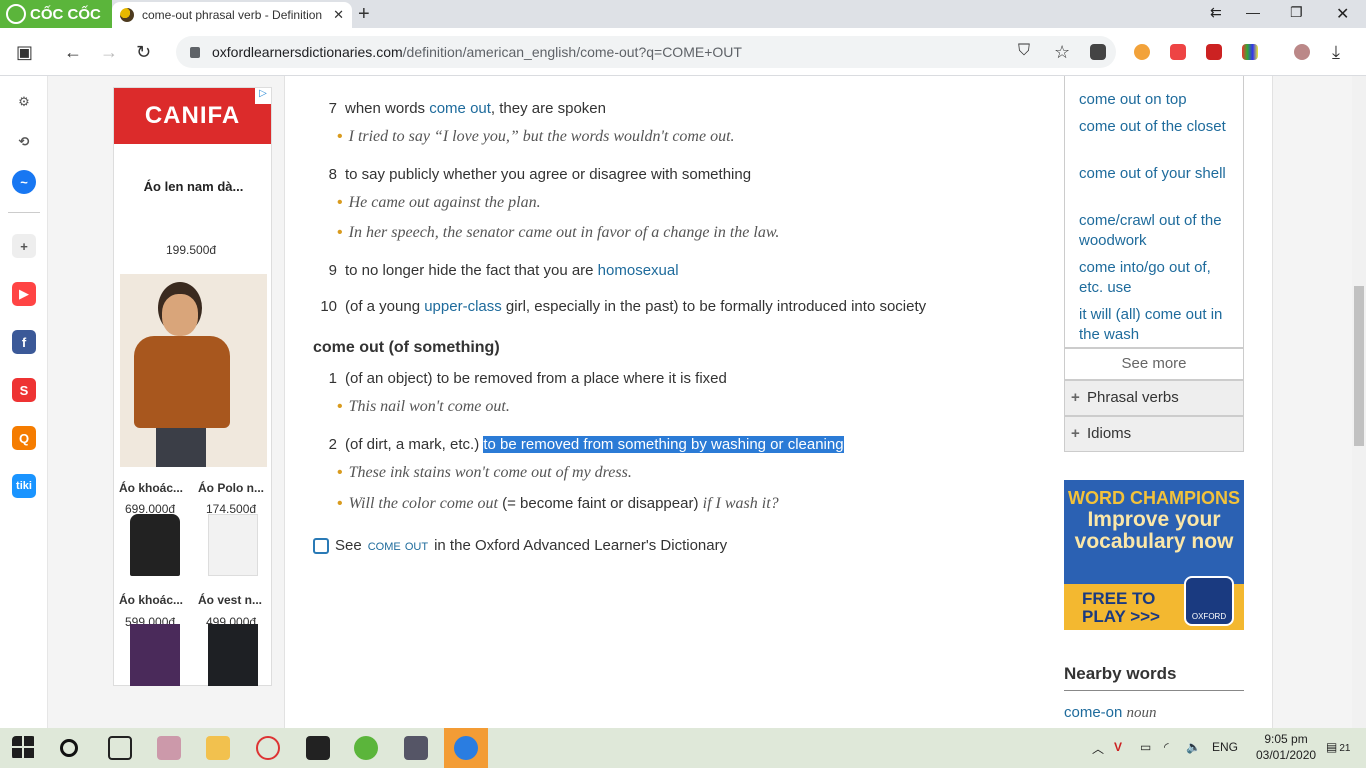 The image size is (1366, 768). What do you see at coordinates (1121, 607) in the screenshot?
I see `wc-cta-label: FREE TO PLAY >>>` at bounding box center [1121, 607].